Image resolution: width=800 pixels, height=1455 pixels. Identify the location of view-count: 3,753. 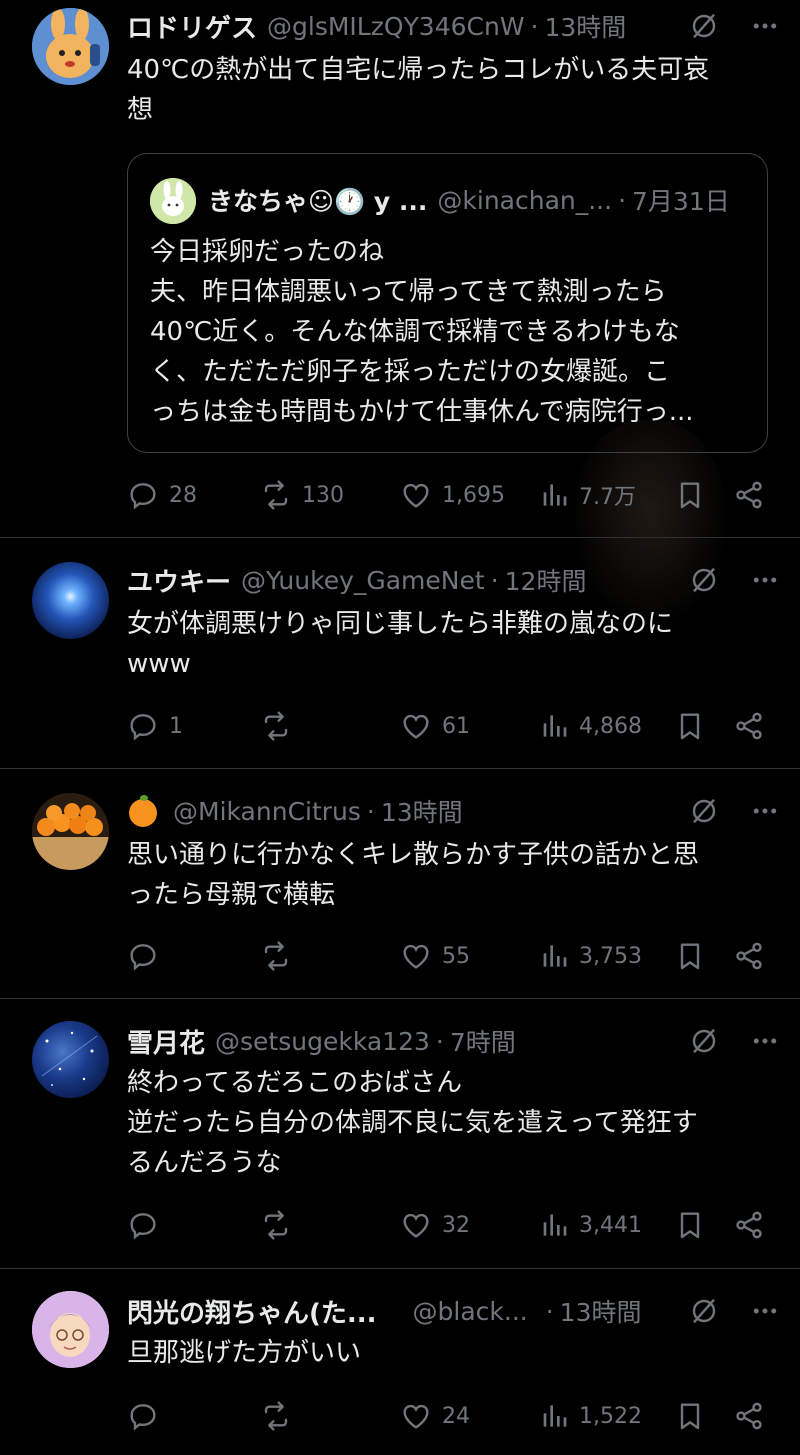
(610, 956).